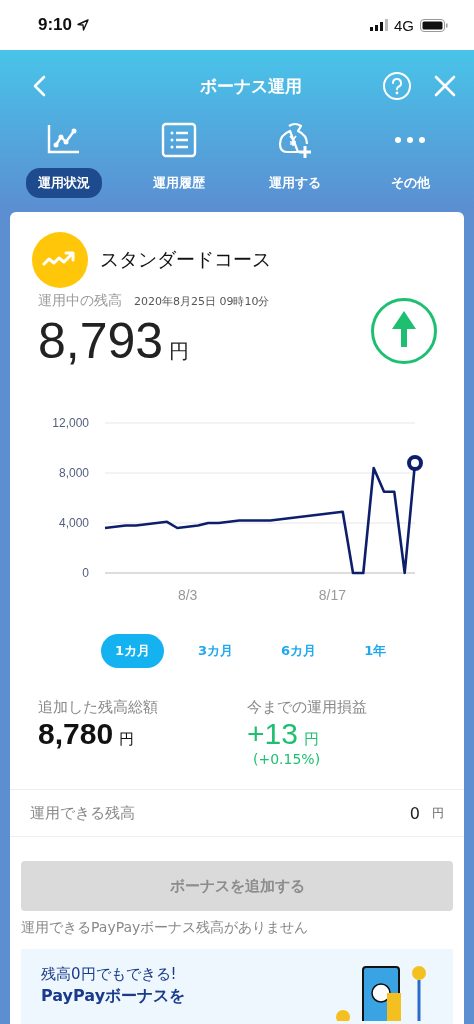 The width and height of the screenshot is (474, 1024). Describe the element at coordinates (85, 573) in the screenshot. I see `y-axis-label: 0` at that location.